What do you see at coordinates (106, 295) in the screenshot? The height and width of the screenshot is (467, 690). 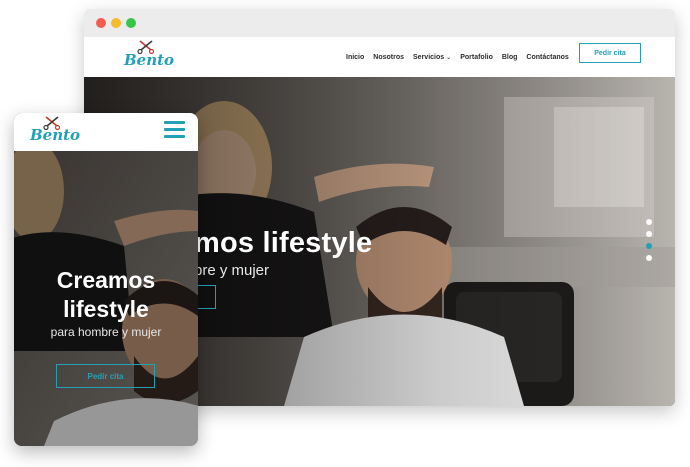 I see `mobile-hero-headline: Creamos lifestyle` at bounding box center [106, 295].